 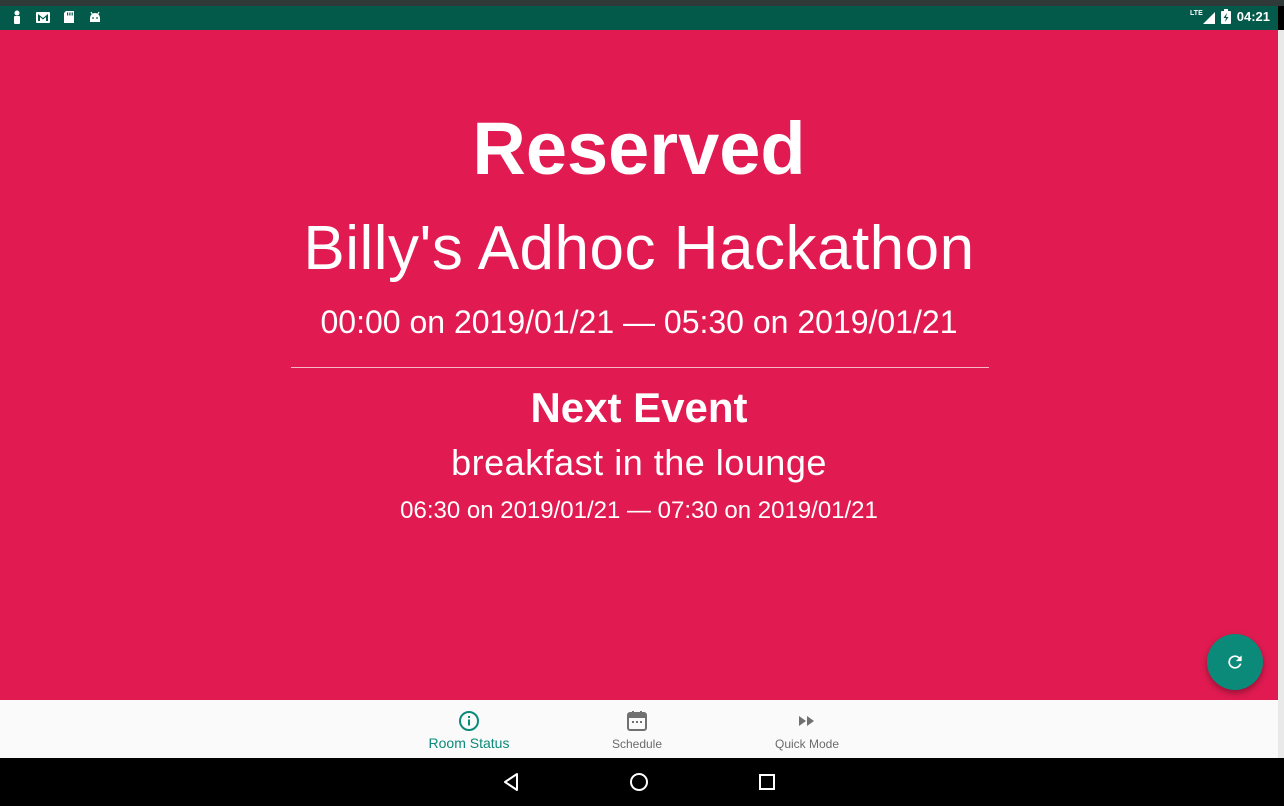 What do you see at coordinates (807, 721) in the screenshot?
I see `fast-forward-icon` at bounding box center [807, 721].